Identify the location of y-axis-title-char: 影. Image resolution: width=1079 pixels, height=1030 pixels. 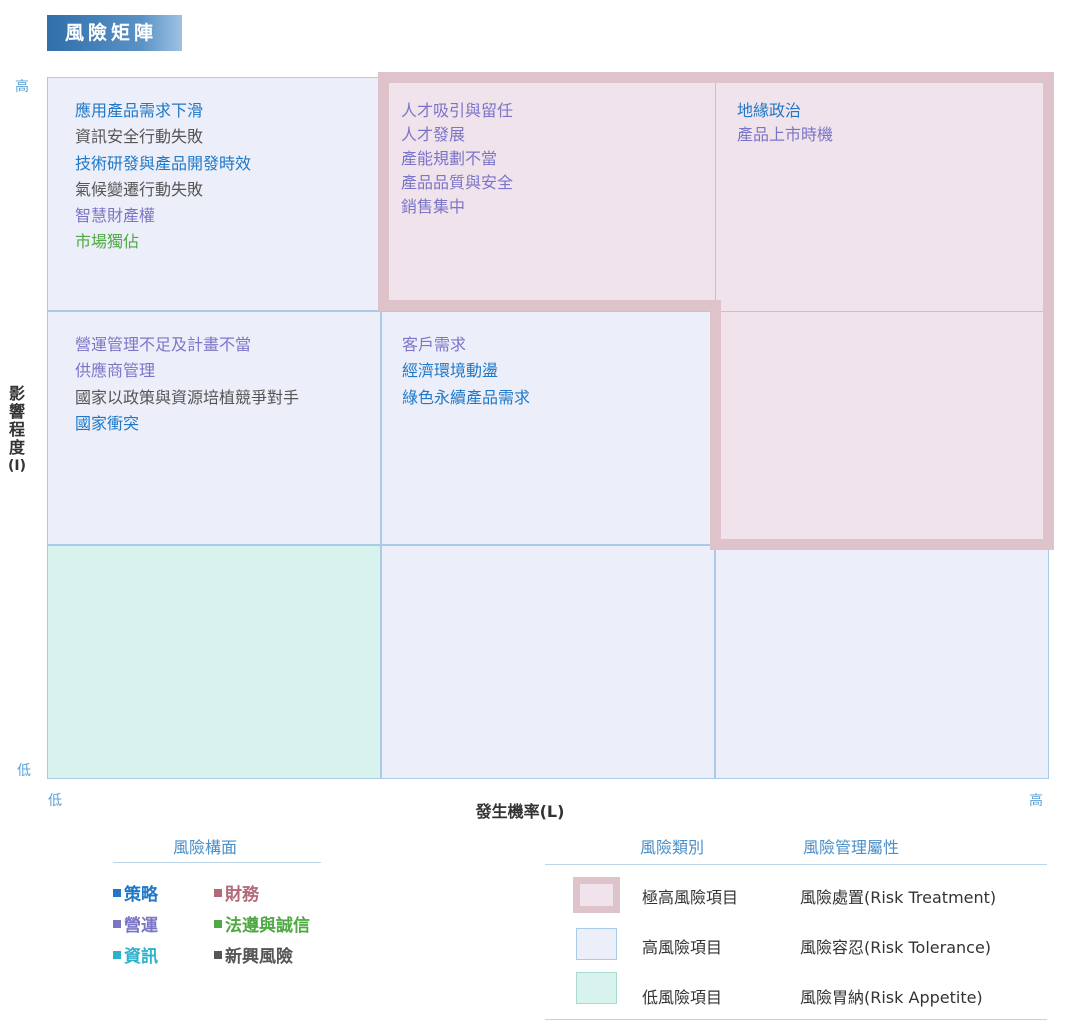
(16, 393).